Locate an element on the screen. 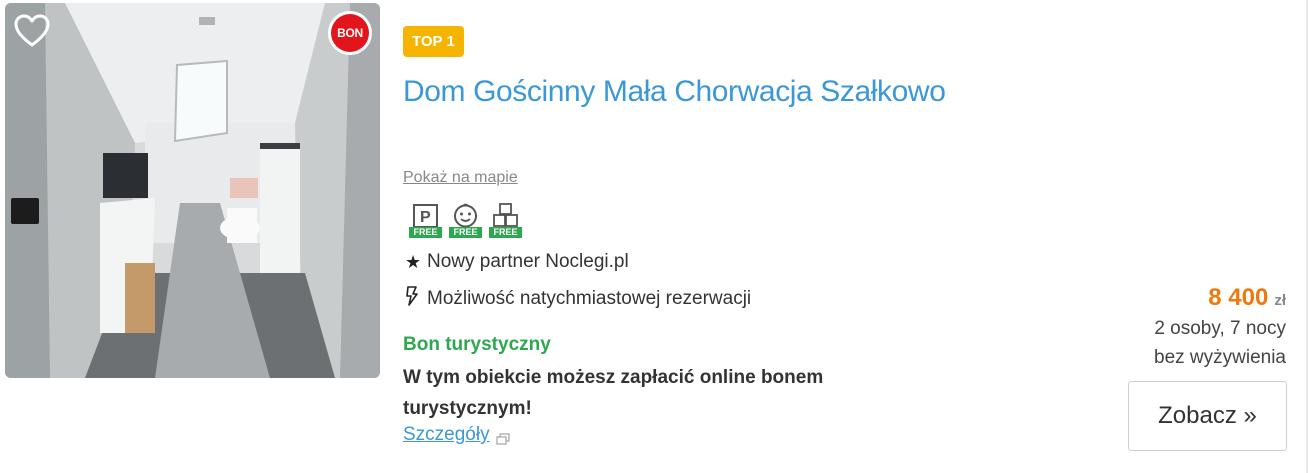 This screenshot has width=1308, height=473. amenity-playroom: FREE is located at coordinates (505, 220).